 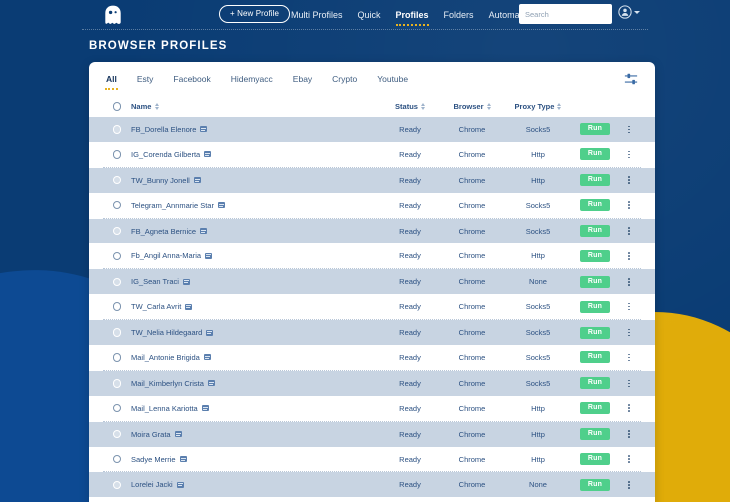 What do you see at coordinates (111, 80) in the screenshot?
I see `tab-all: All` at bounding box center [111, 80].